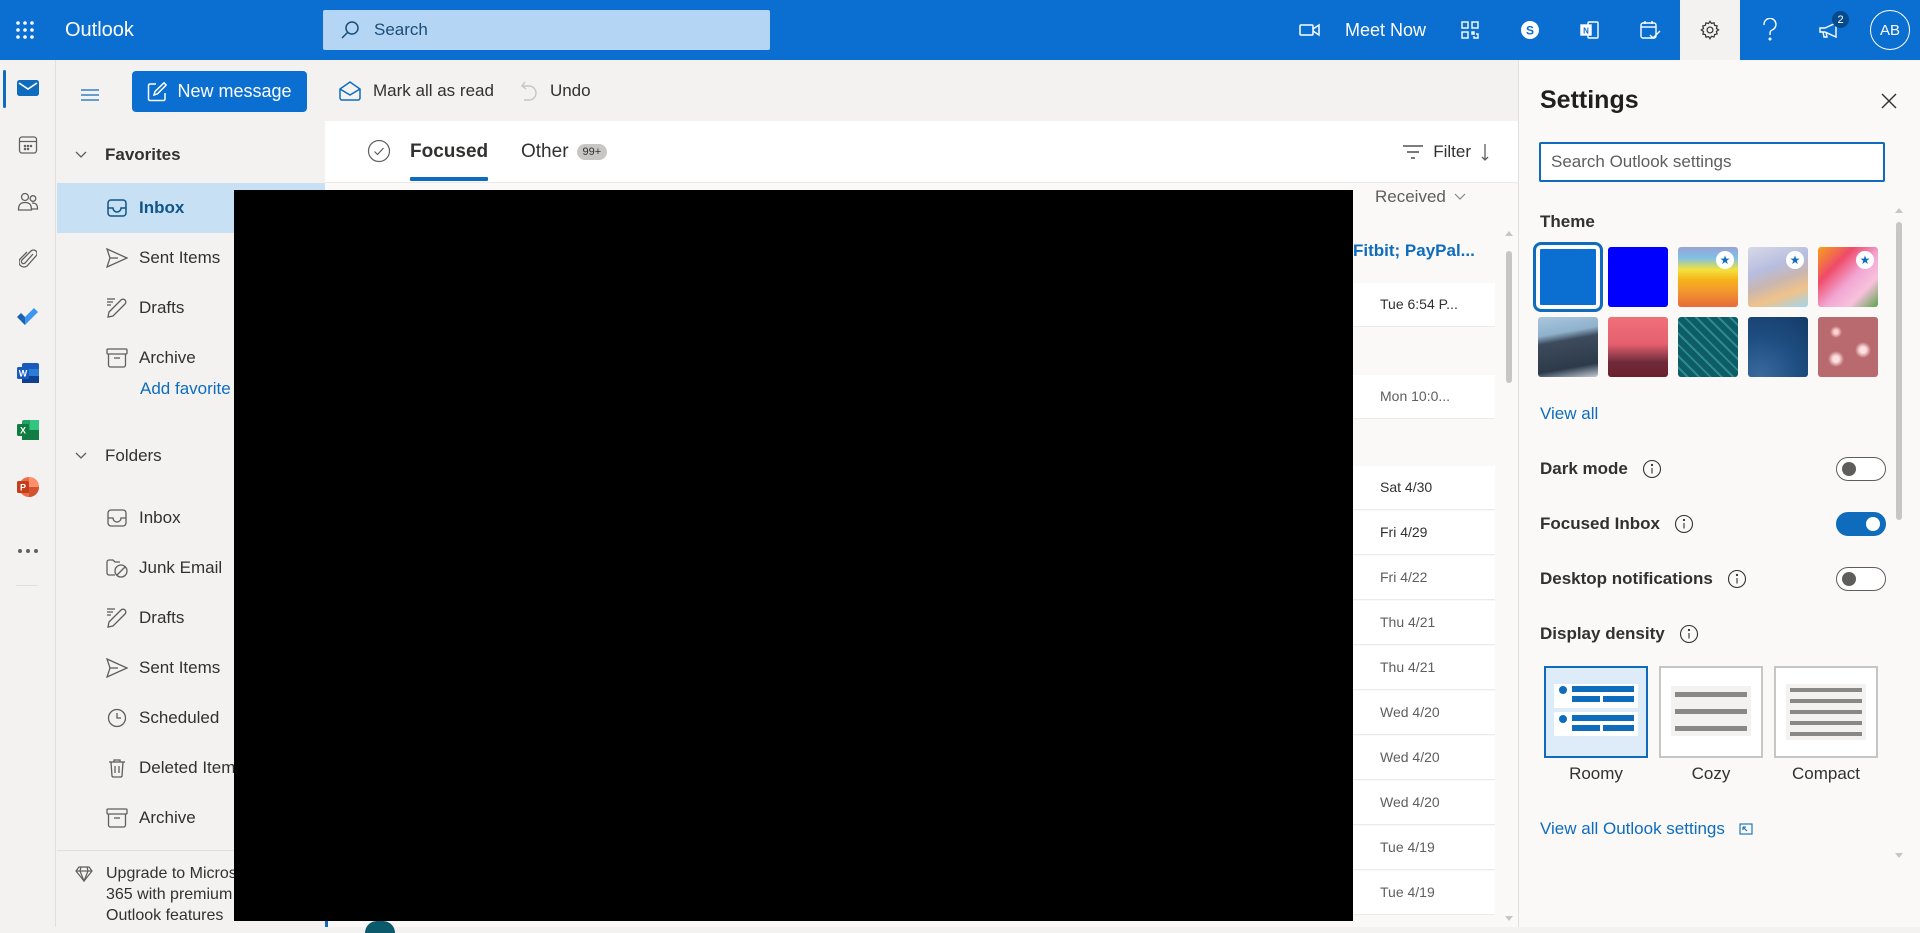  I want to click on rail-word: W, so click(28, 373).